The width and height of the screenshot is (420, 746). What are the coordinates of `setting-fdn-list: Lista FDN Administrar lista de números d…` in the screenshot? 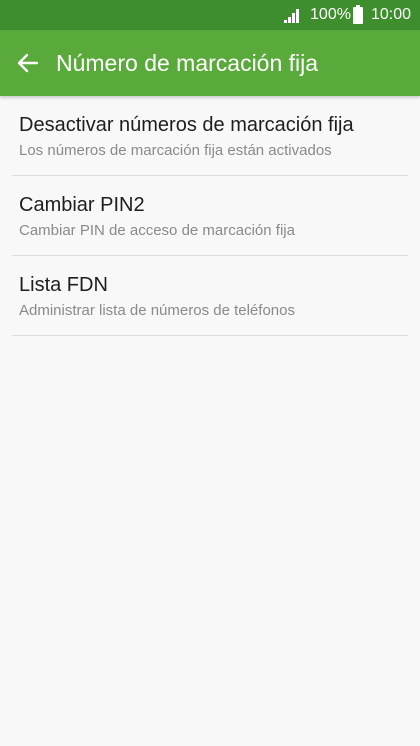 It's located at (210, 296).